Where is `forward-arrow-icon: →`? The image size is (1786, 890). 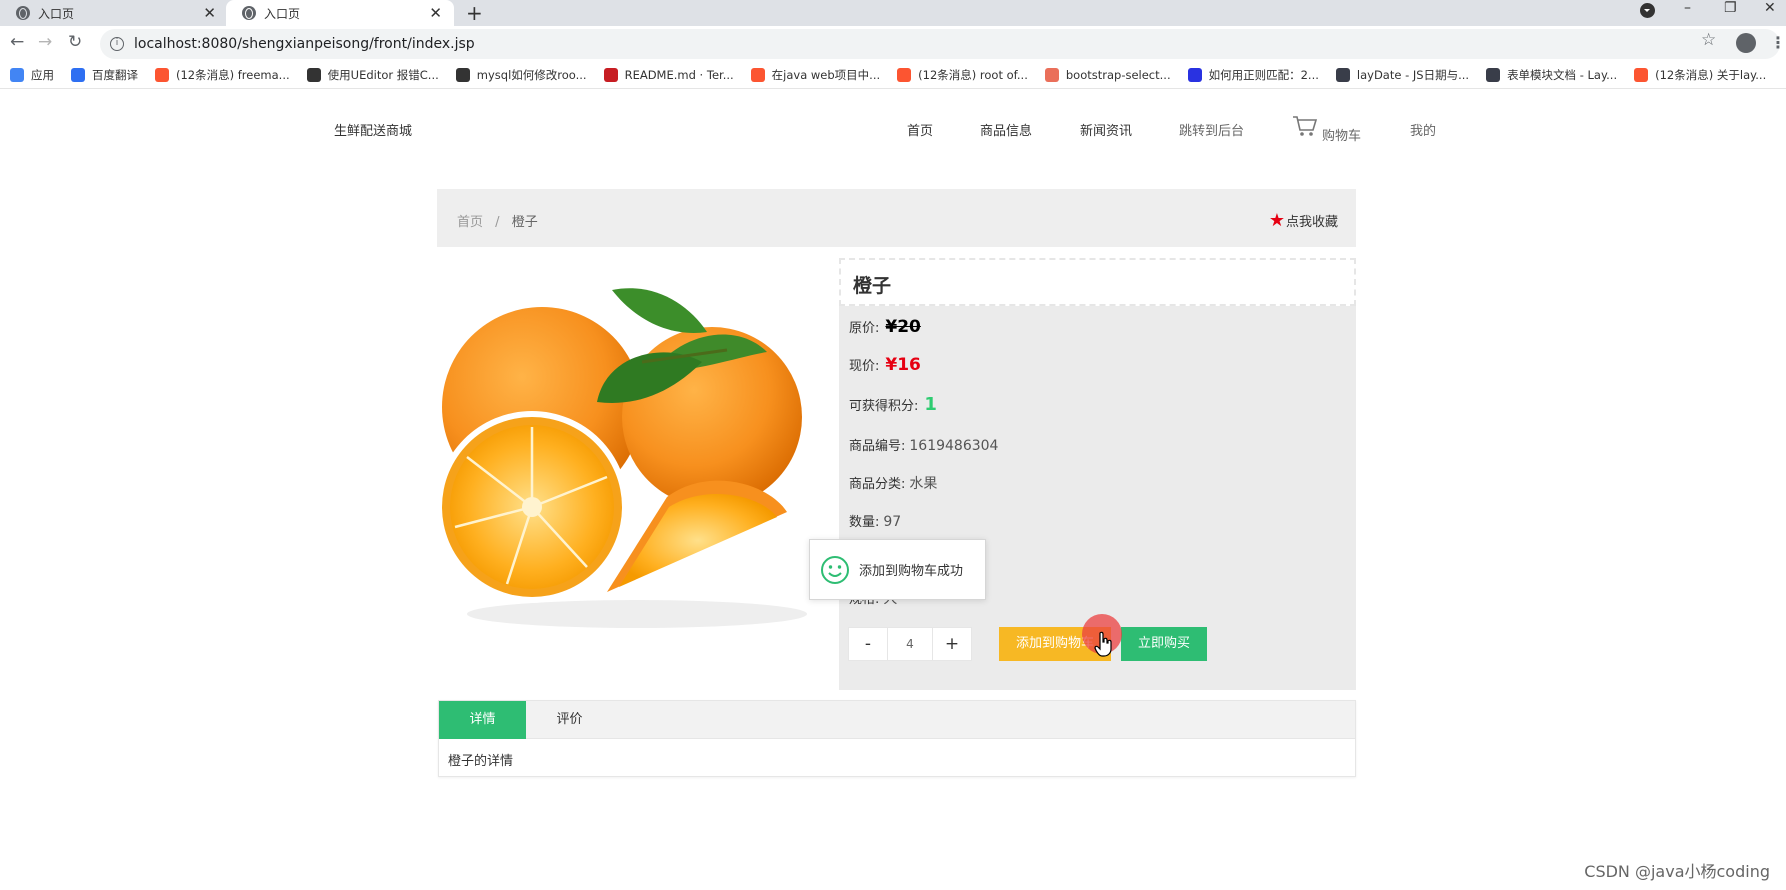
forward-arrow-icon: → is located at coordinates (45, 42).